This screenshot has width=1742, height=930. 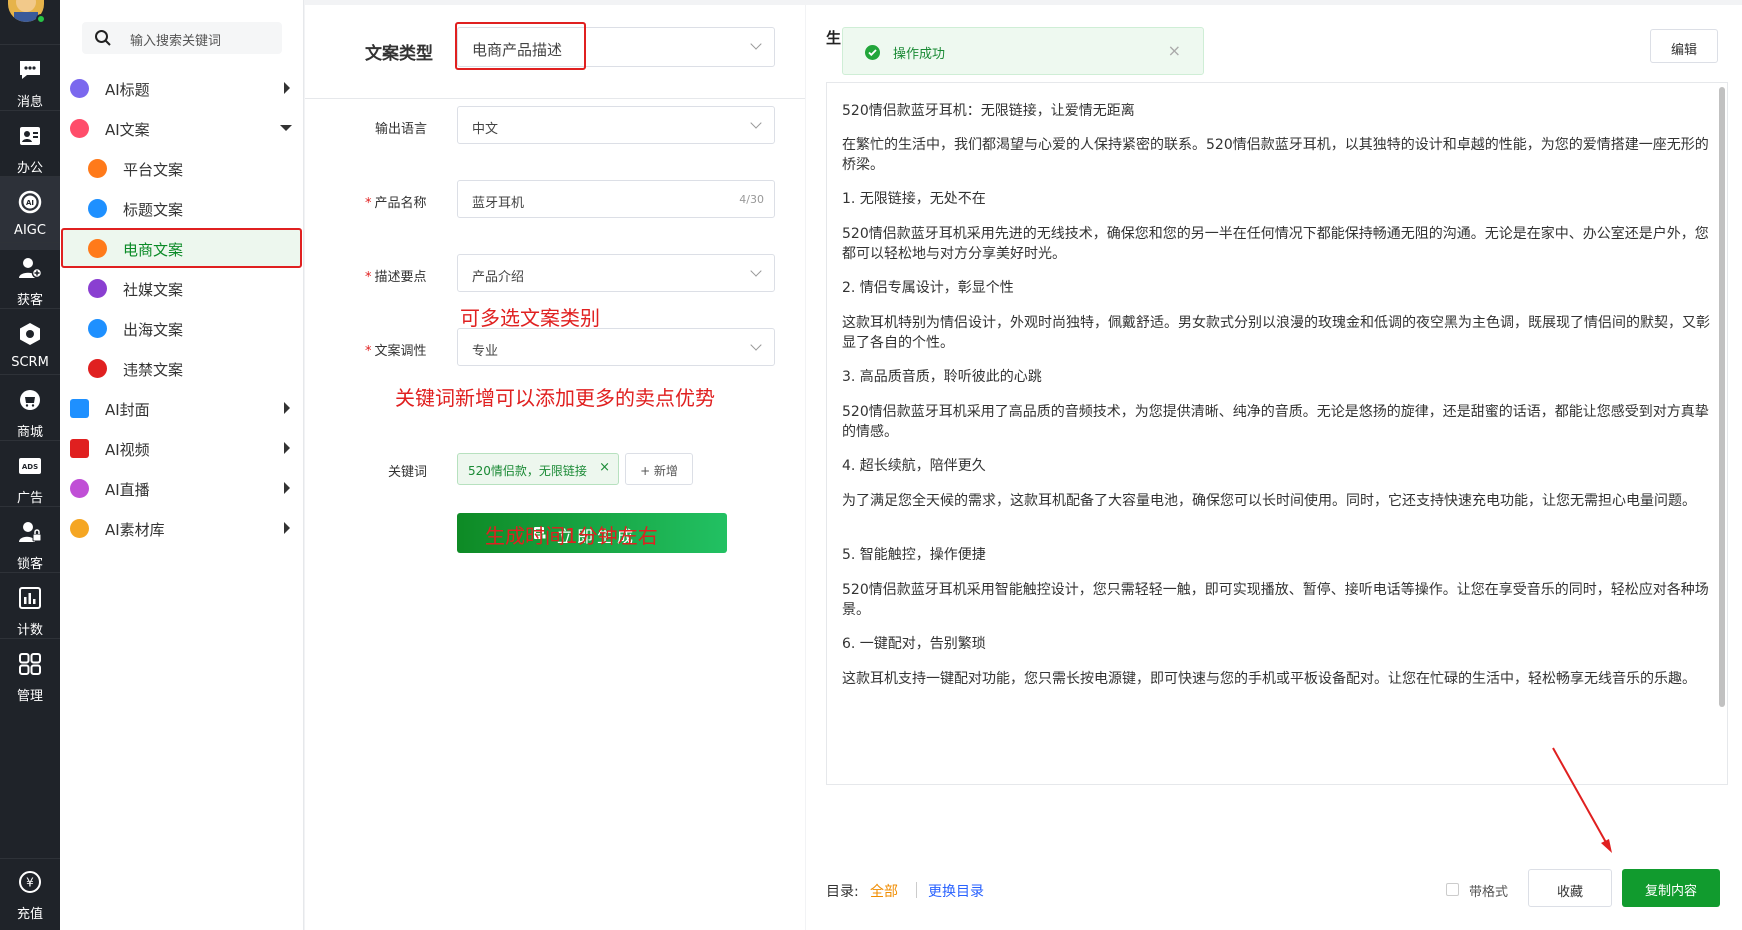 What do you see at coordinates (127, 490) in the screenshot?
I see `menu-label: AI直播` at bounding box center [127, 490].